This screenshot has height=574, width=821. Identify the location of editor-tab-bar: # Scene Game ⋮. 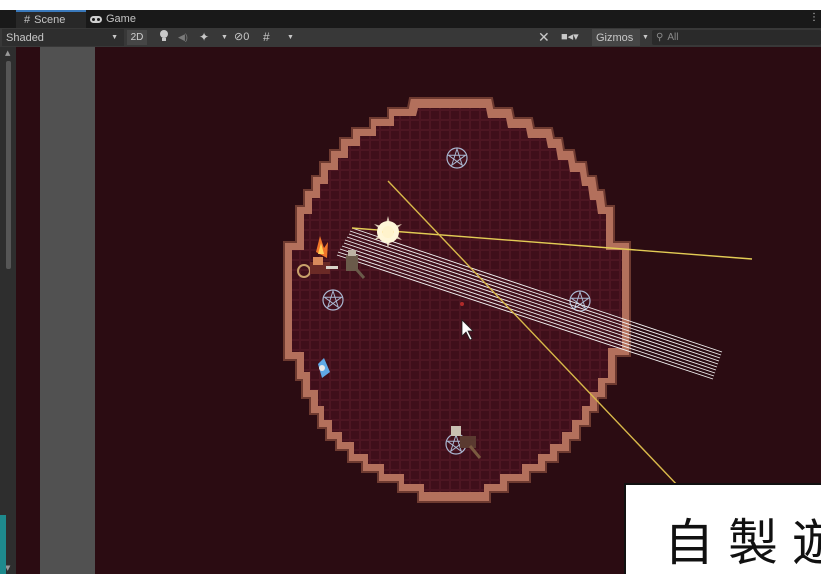
(410, 19).